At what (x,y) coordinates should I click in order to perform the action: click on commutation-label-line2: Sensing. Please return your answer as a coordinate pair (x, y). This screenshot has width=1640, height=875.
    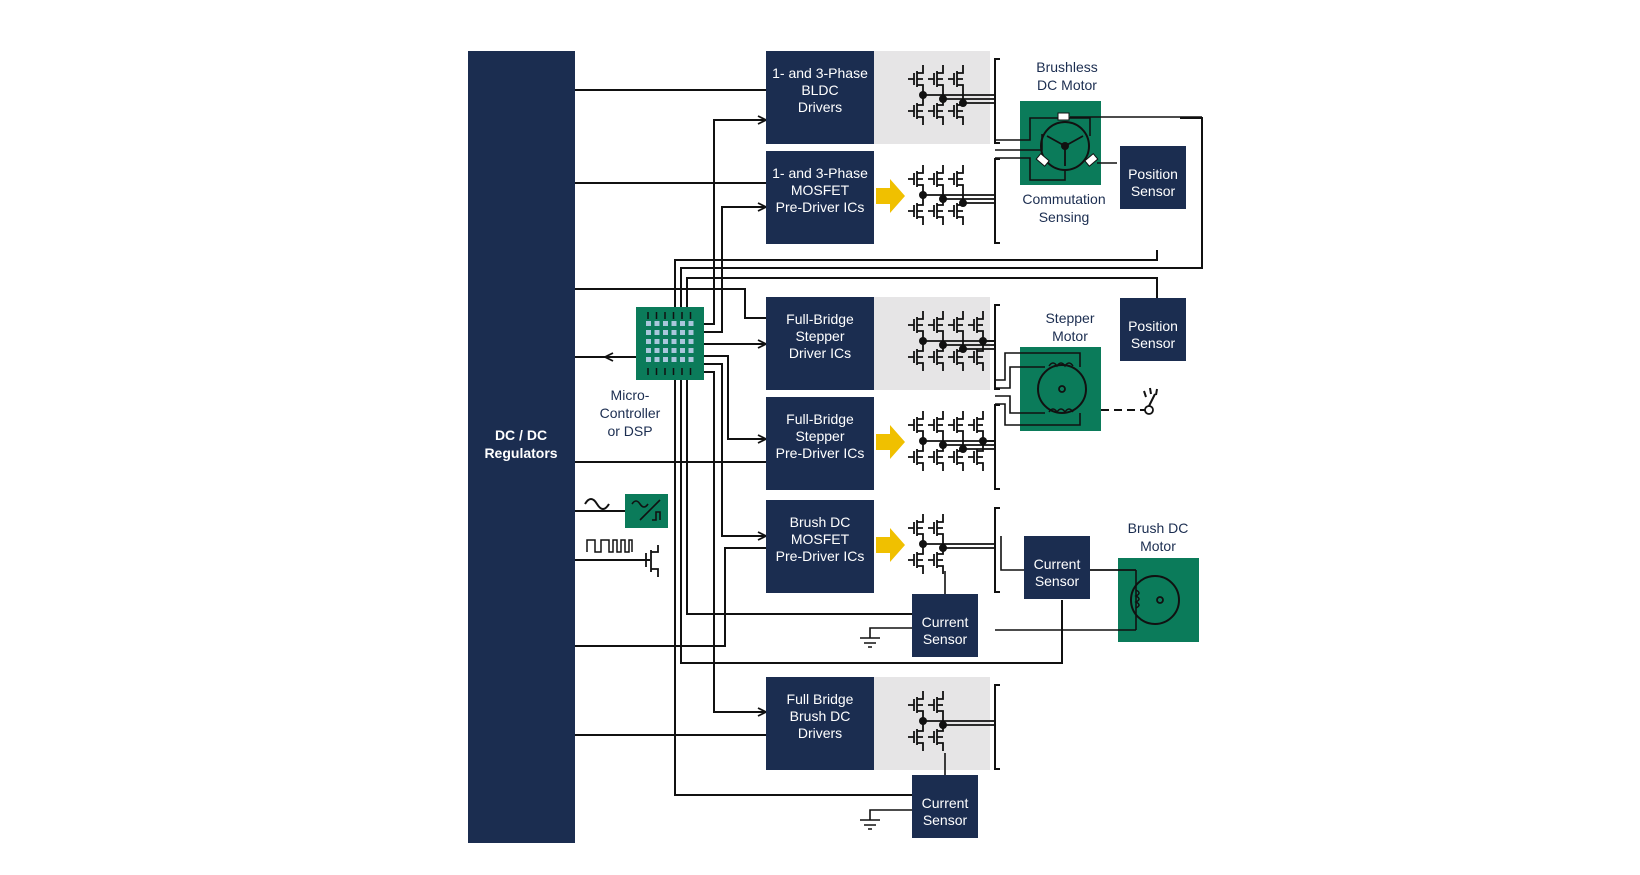
    Looking at the image, I should click on (1064, 217).